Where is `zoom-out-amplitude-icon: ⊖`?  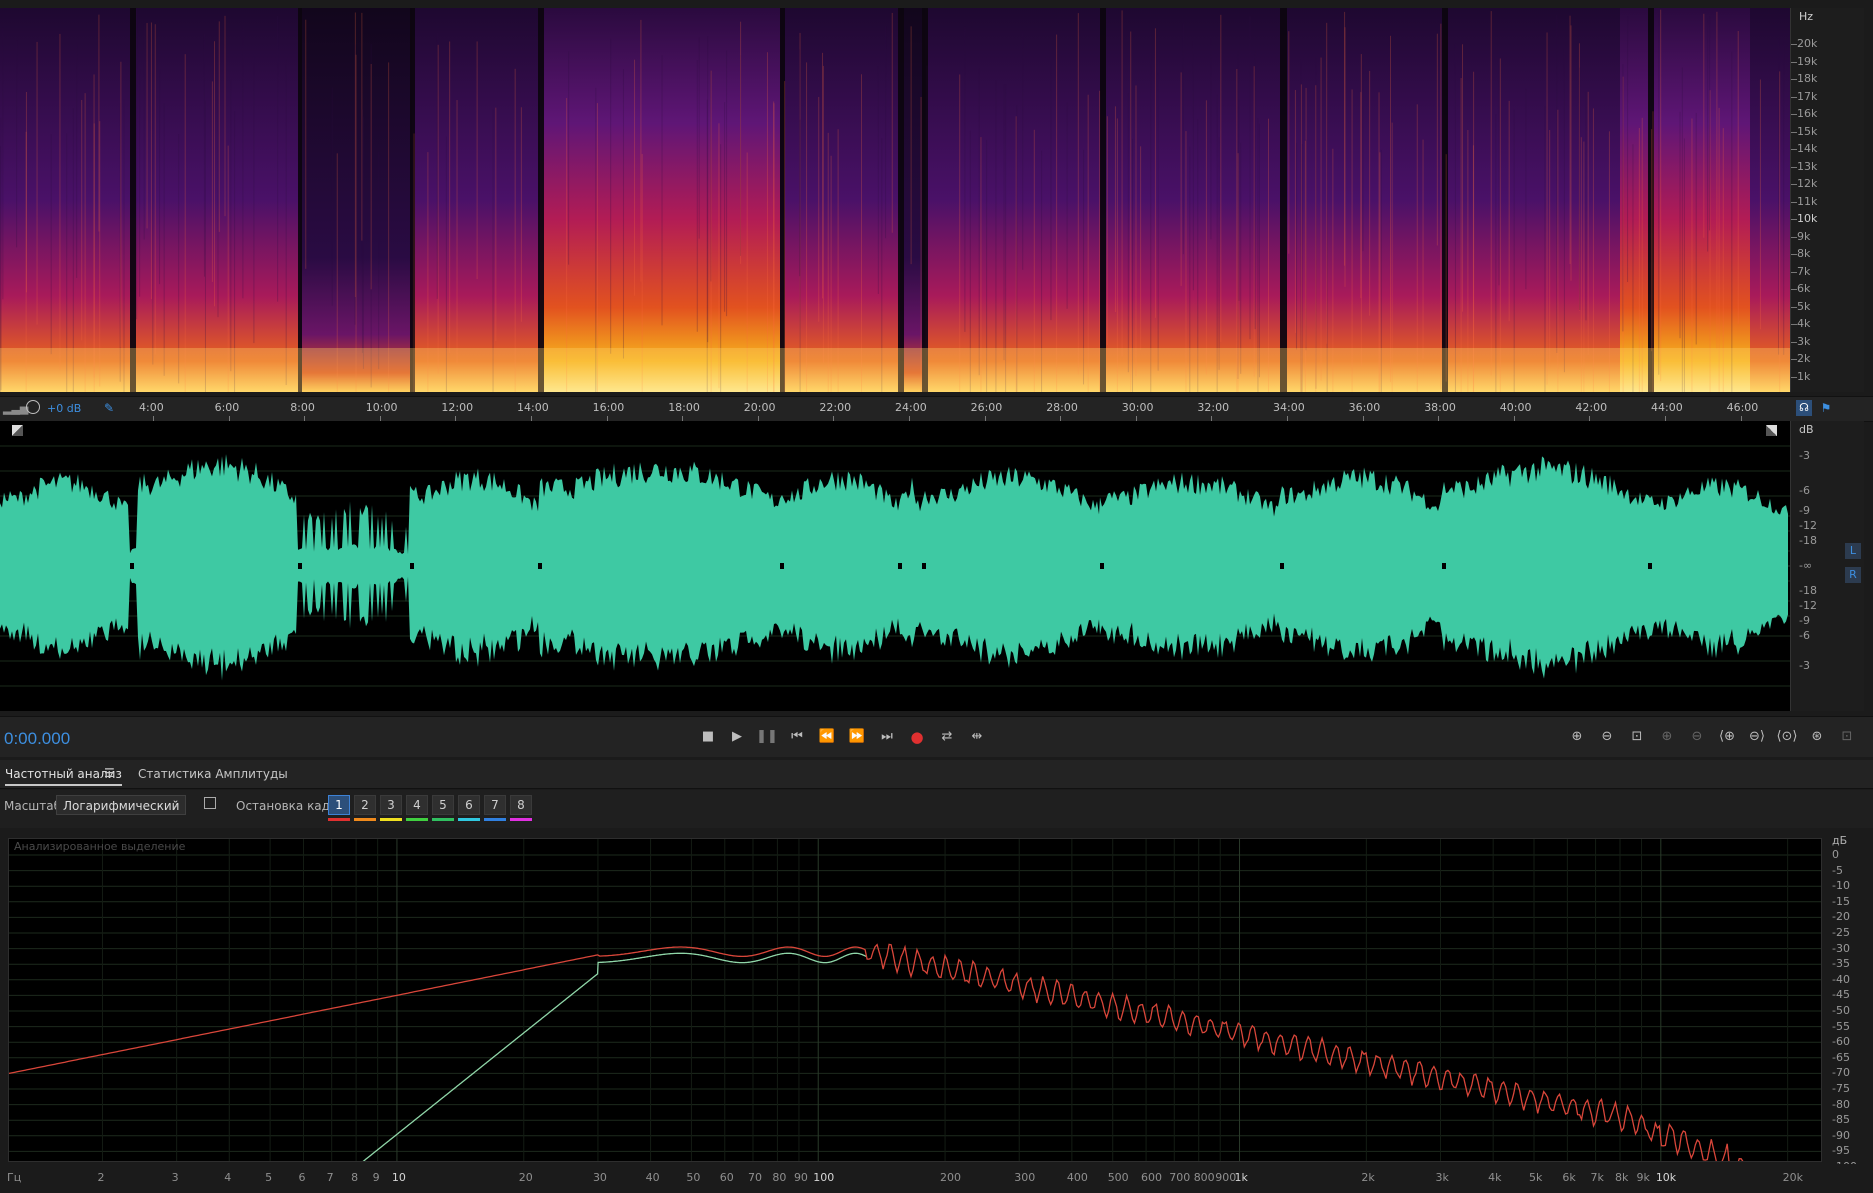 zoom-out-amplitude-icon: ⊖ is located at coordinates (1607, 737).